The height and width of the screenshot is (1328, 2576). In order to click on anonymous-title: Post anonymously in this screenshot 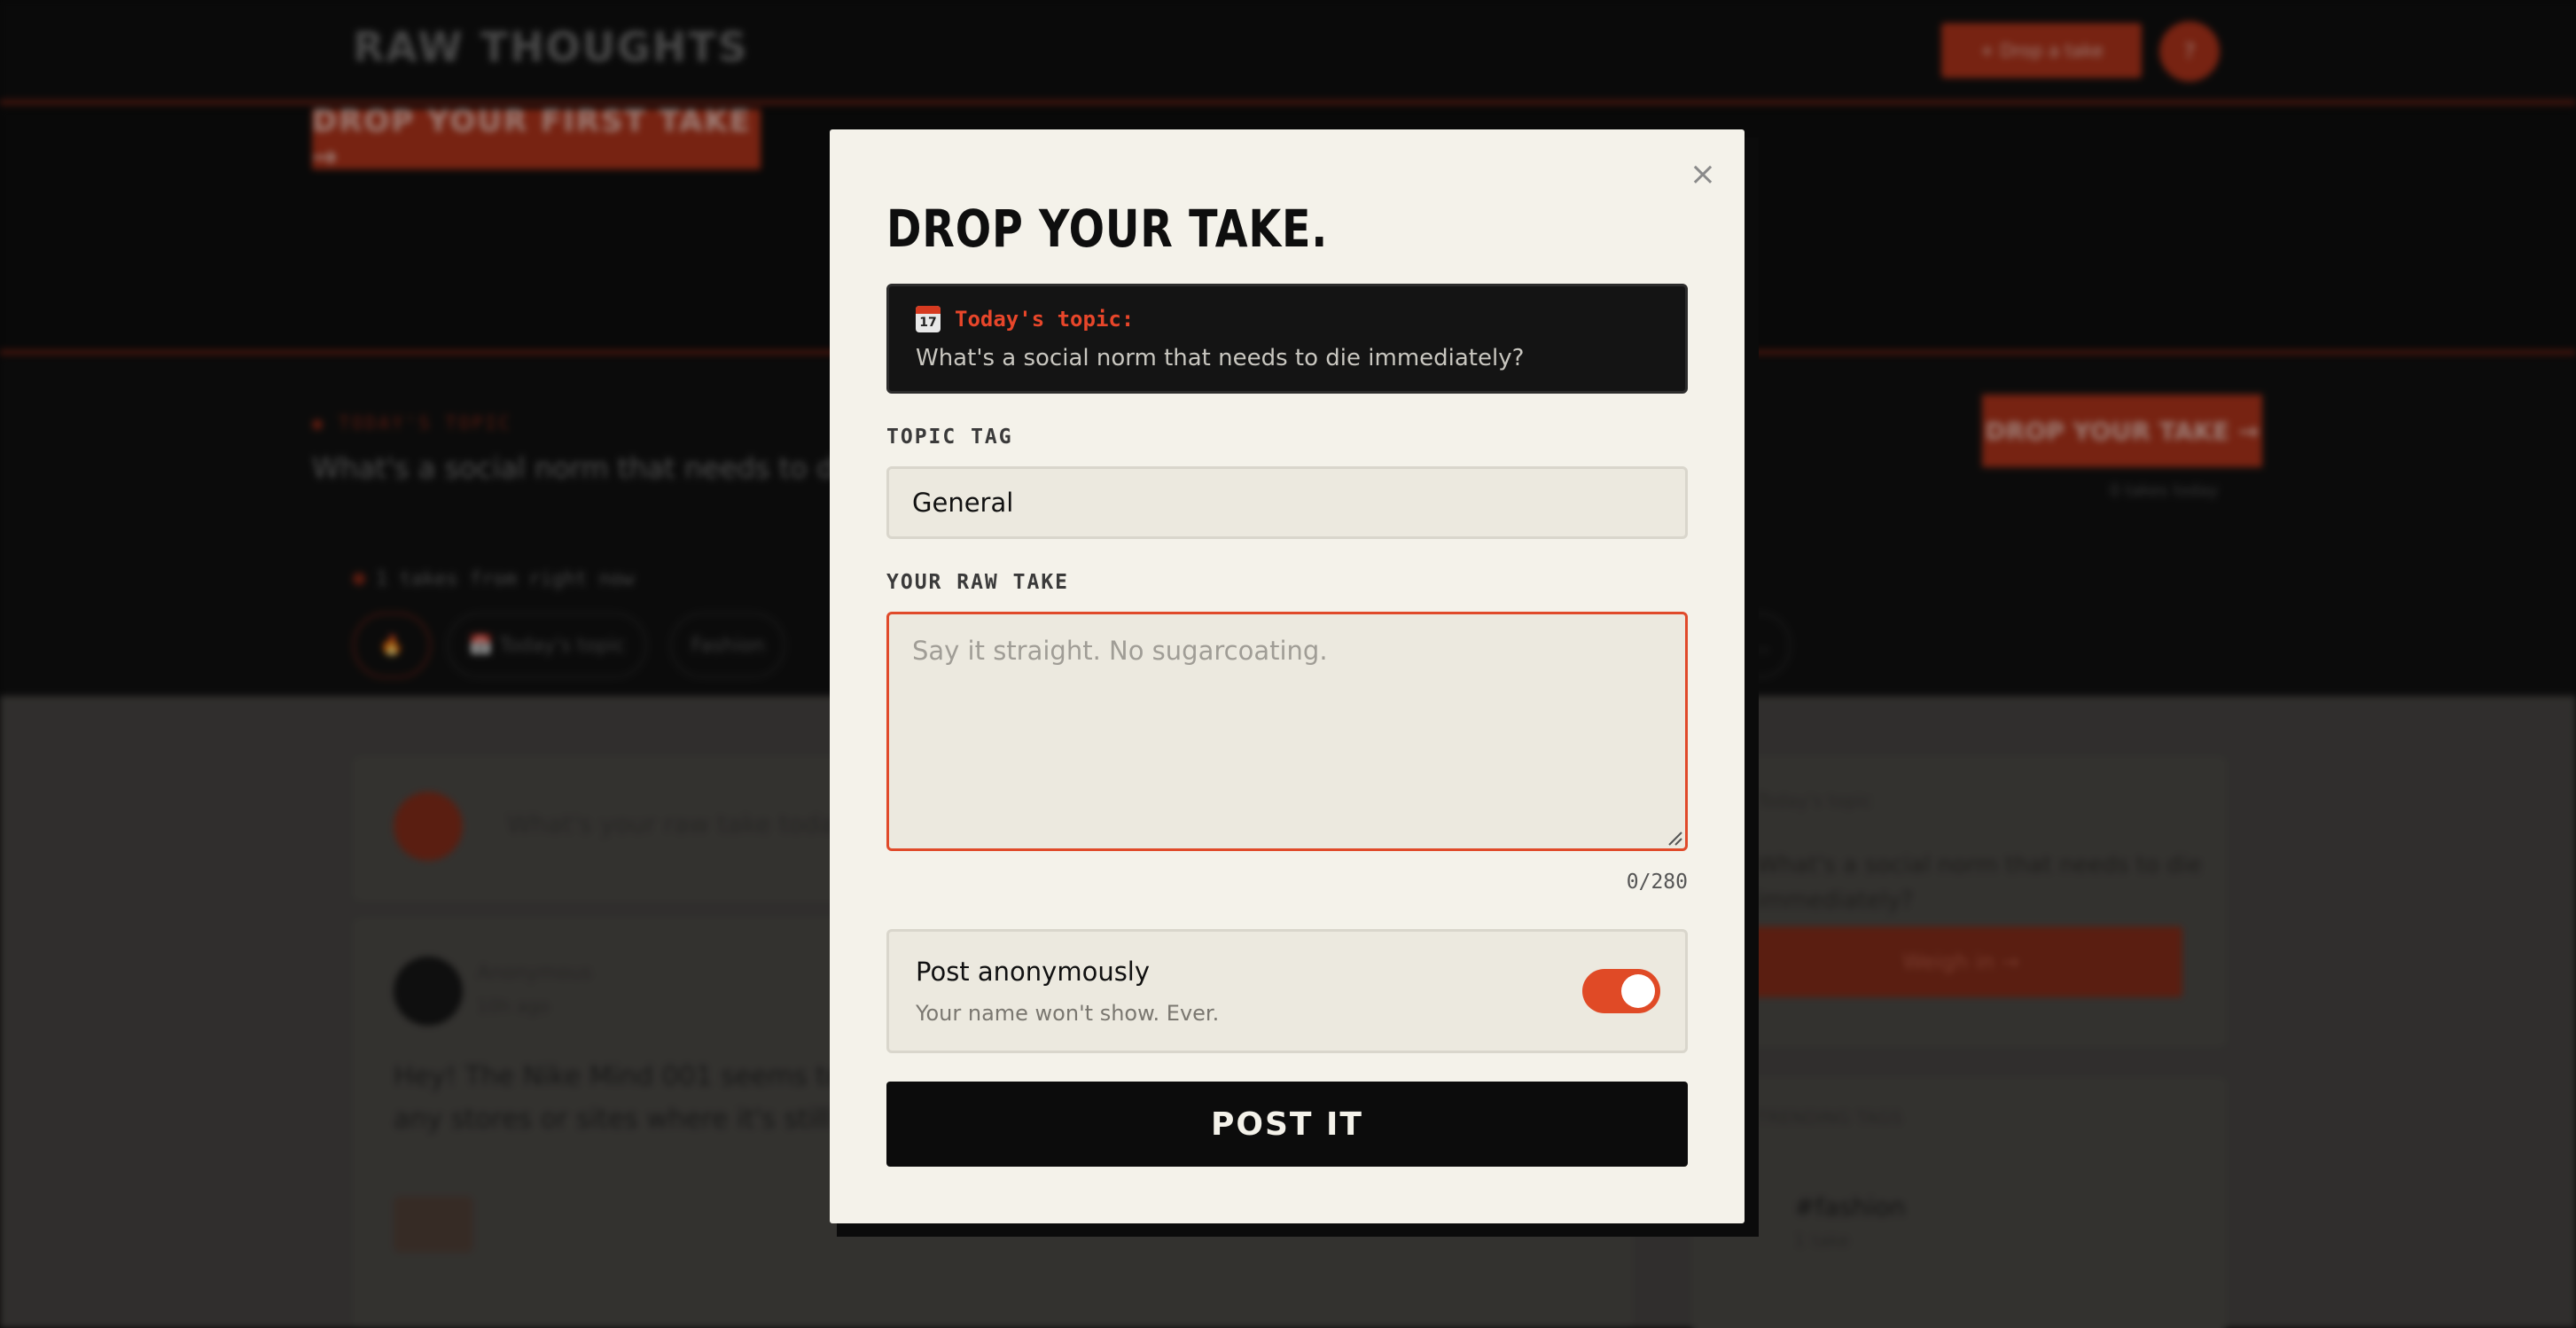, I will do `click(1033, 972)`.